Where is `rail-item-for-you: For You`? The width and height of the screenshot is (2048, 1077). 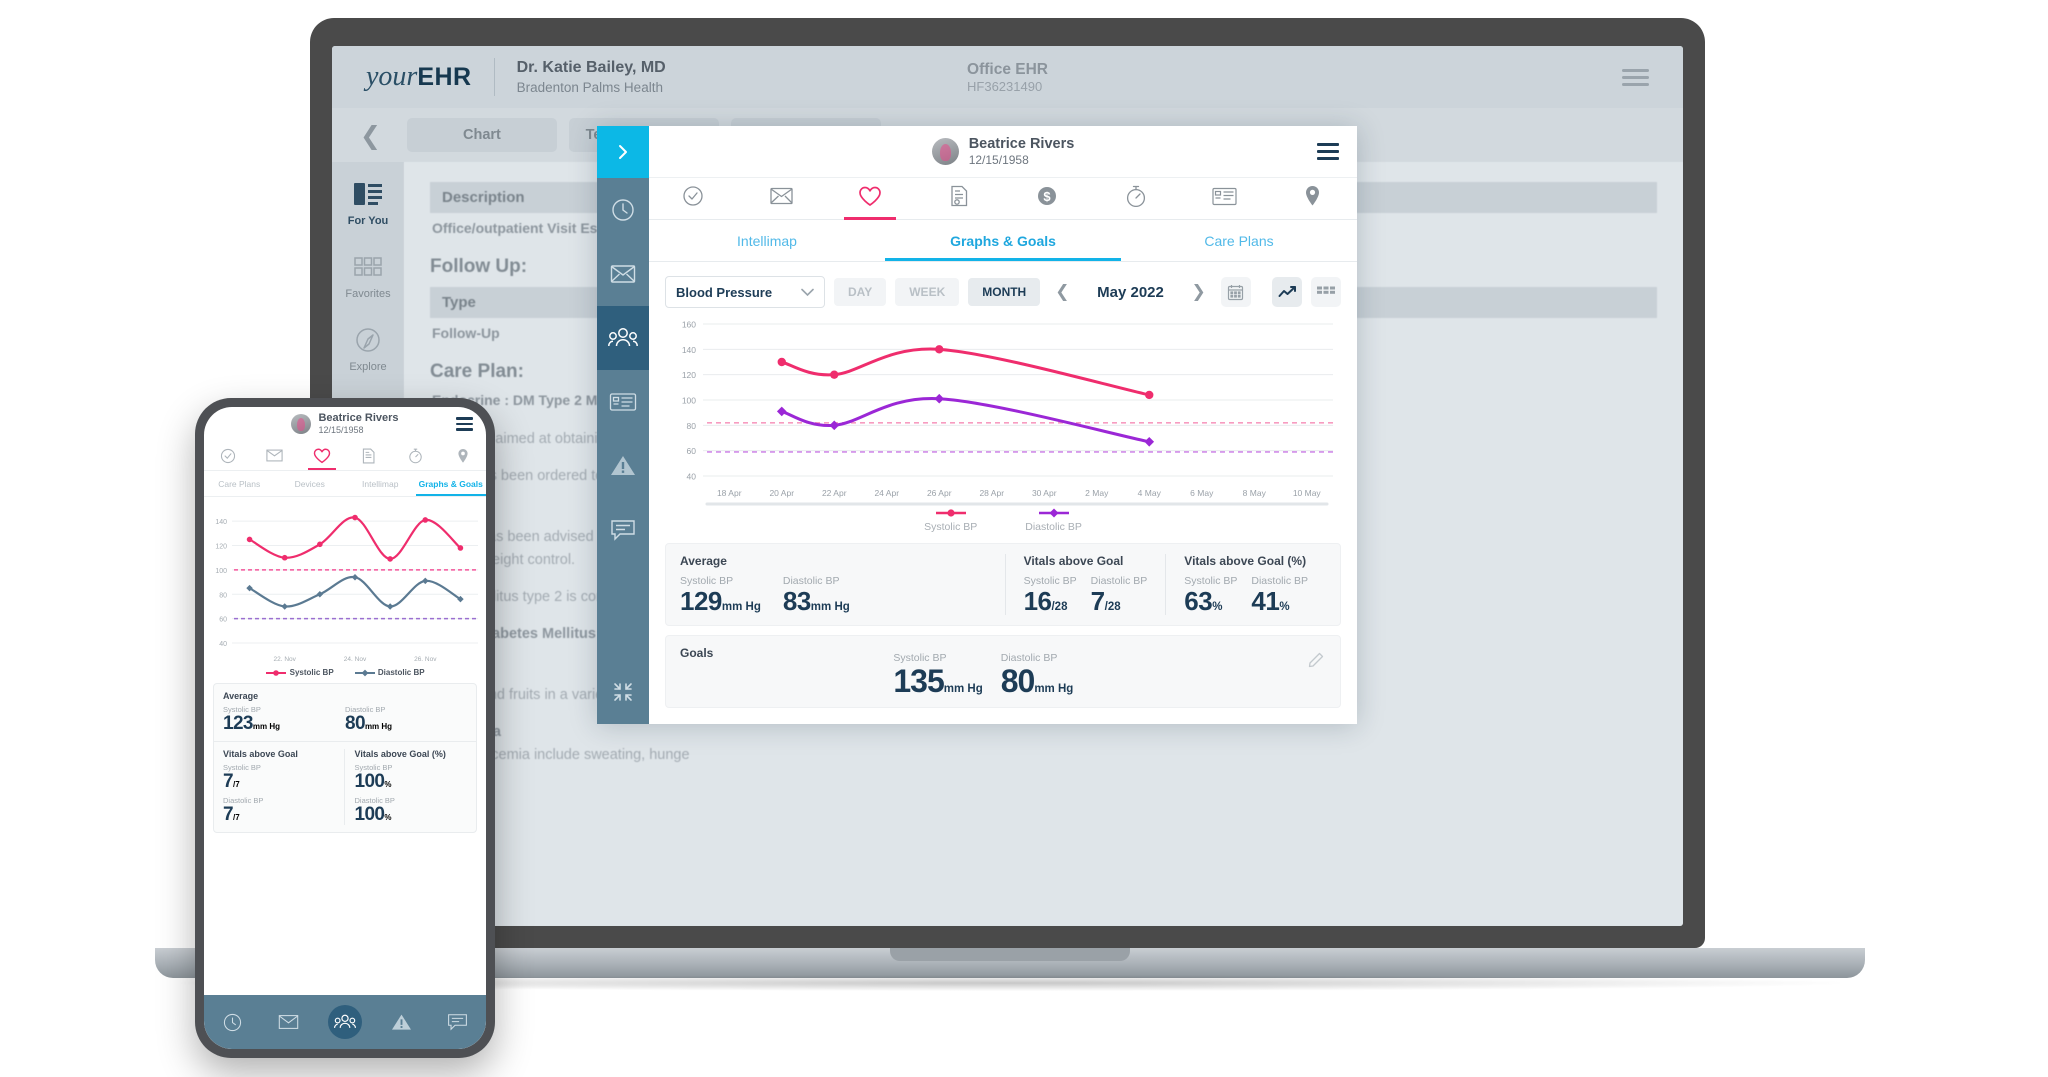 rail-item-for-you: For You is located at coordinates (368, 203).